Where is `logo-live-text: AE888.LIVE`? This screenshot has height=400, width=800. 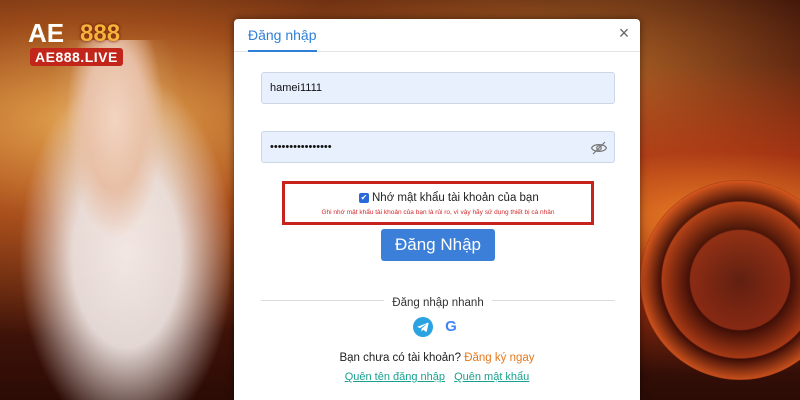
logo-live-text: AE888.LIVE is located at coordinates (76, 57).